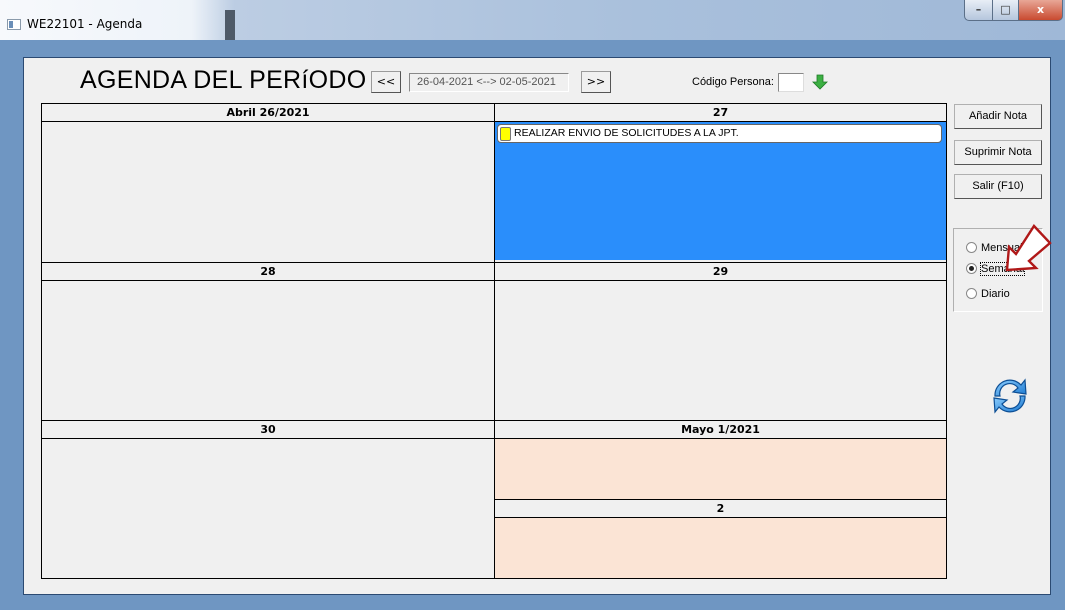 This screenshot has width=1065, height=610. What do you see at coordinates (720, 271) in the screenshot?
I see `day-header-29: 29` at bounding box center [720, 271].